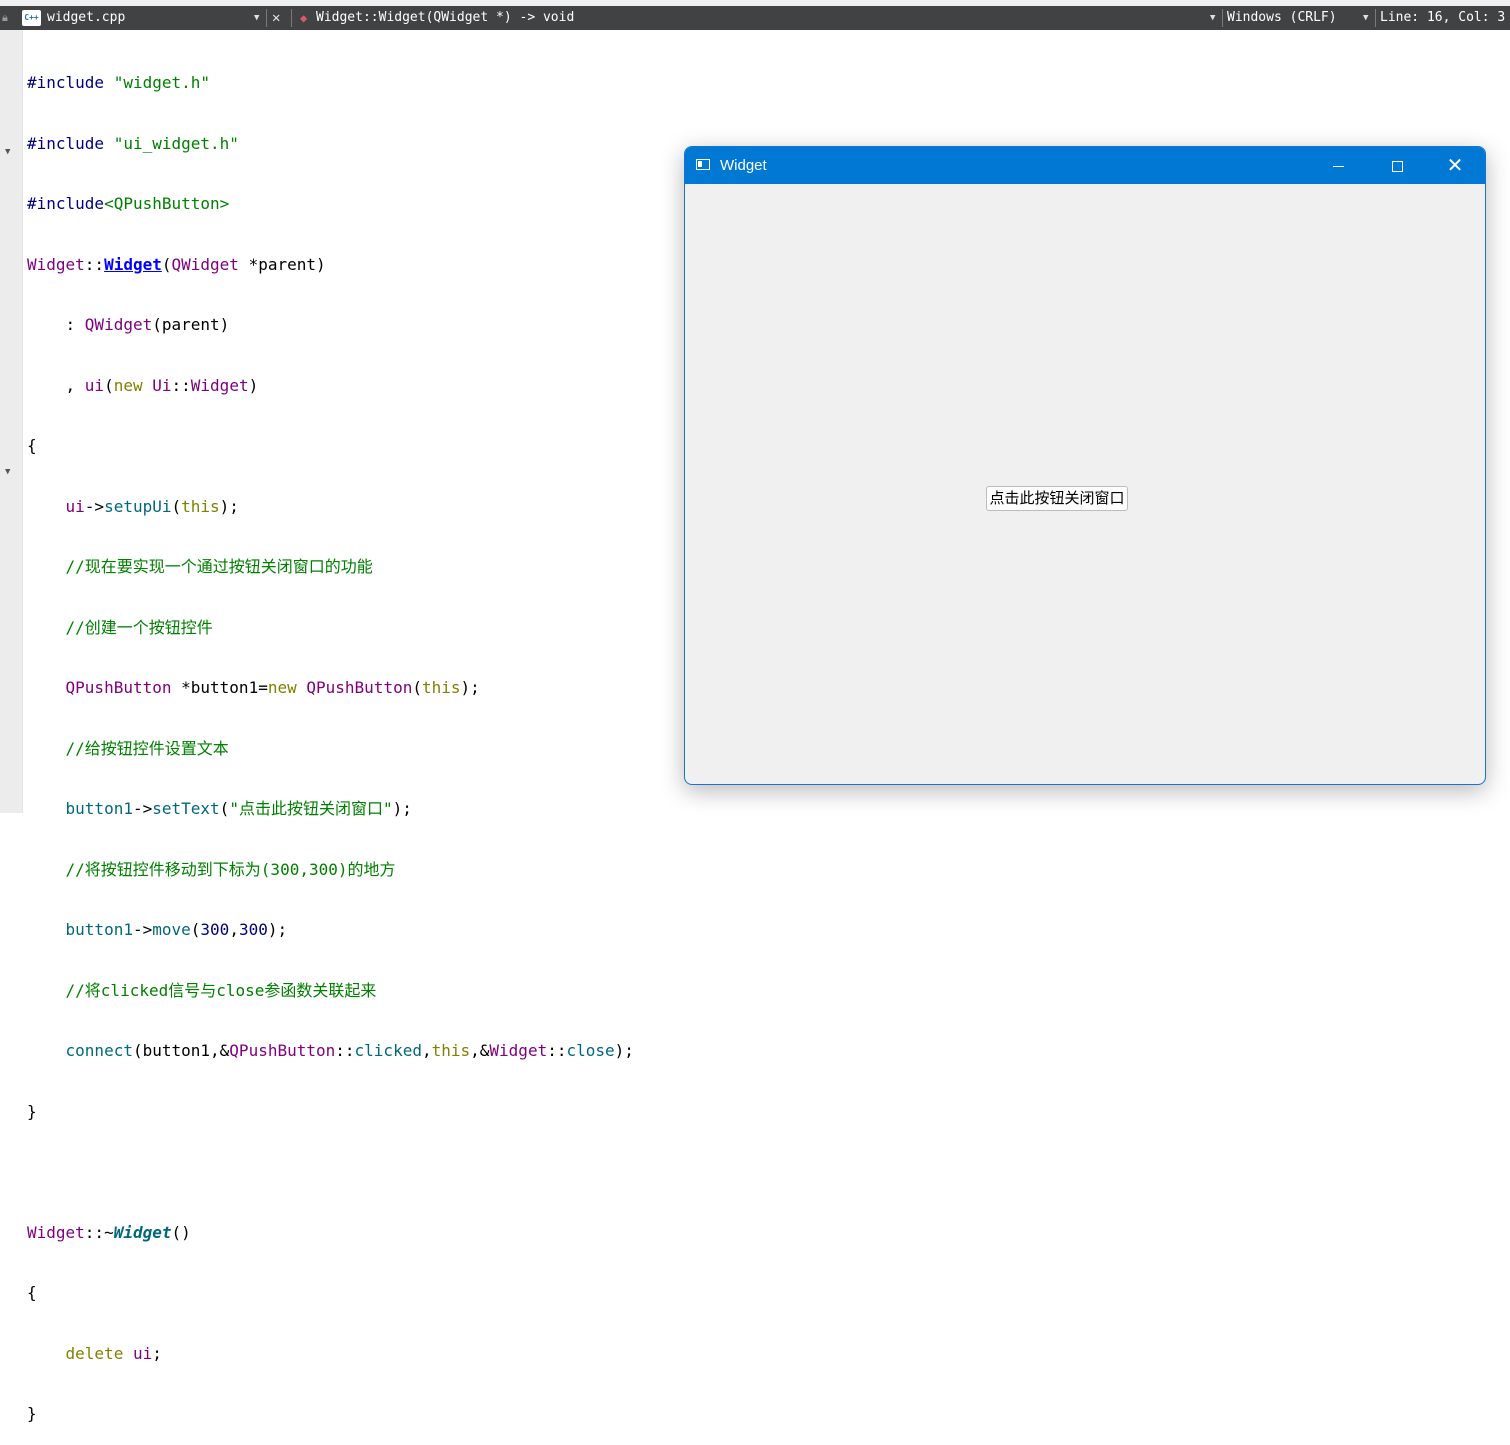 This screenshot has height=1445, width=1510. Describe the element at coordinates (200, 566) in the screenshot. I see `code-comment: //现在要实现一个通过按钮关闭窗口的功能` at that location.